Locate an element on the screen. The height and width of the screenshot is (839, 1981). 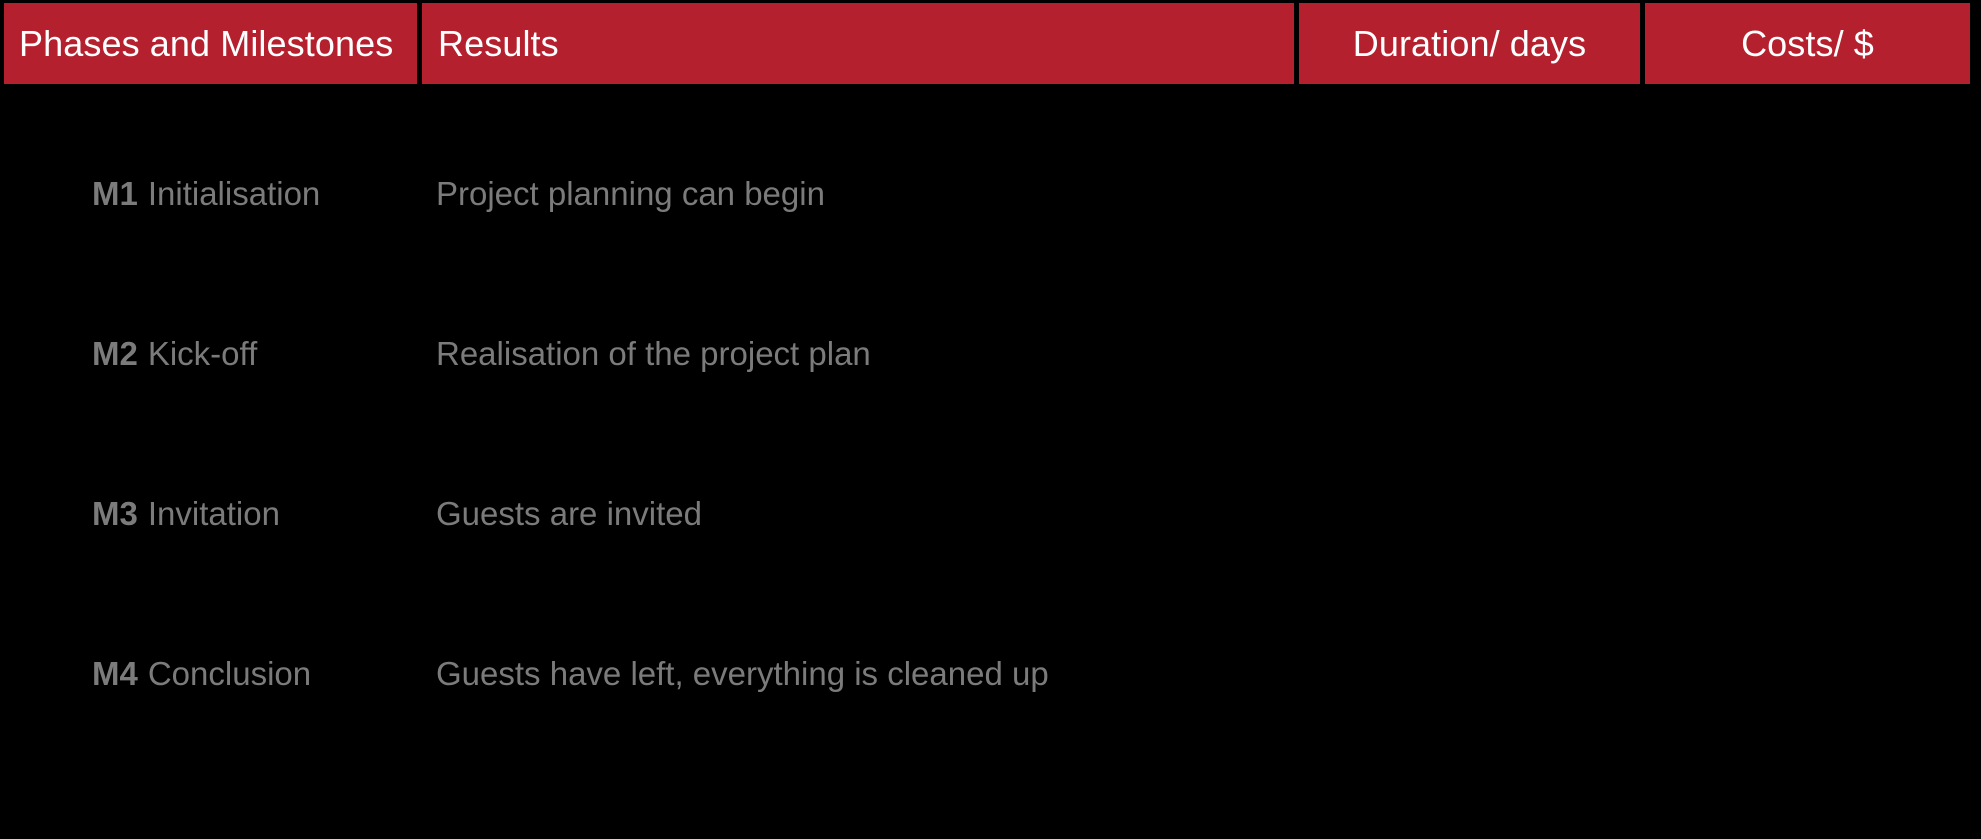
milestone-name: Initialisation is located at coordinates (234, 193).